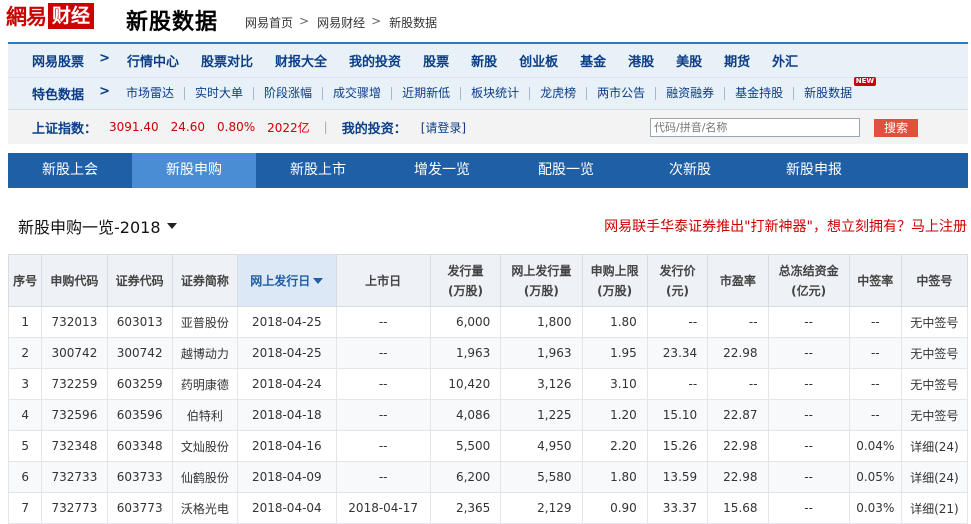  What do you see at coordinates (287, 322) in the screenshot?
I see `table-cell: 2018-04-25` at bounding box center [287, 322].